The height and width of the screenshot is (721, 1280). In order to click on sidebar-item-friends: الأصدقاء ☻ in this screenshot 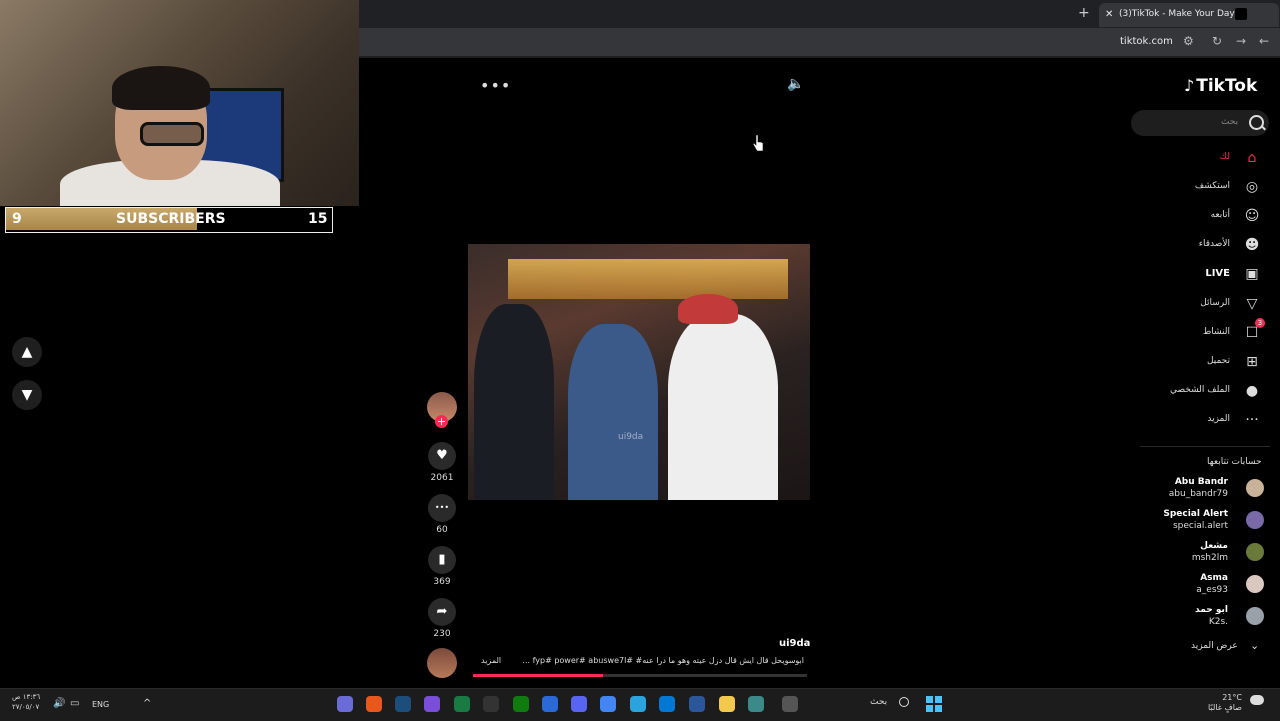, I will do `click(1205, 246)`.